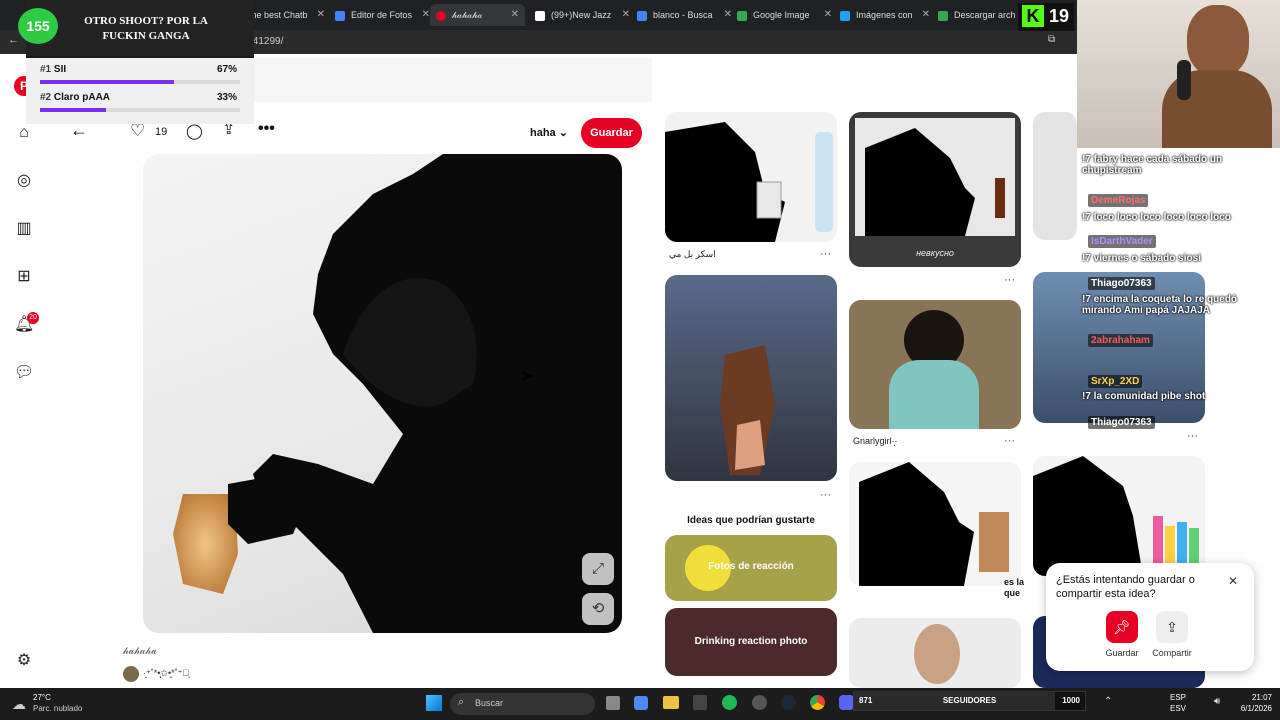  Describe the element at coordinates (751, 520) in the screenshot. I see `ideas-title: Ideas que podrían gustarte` at that location.